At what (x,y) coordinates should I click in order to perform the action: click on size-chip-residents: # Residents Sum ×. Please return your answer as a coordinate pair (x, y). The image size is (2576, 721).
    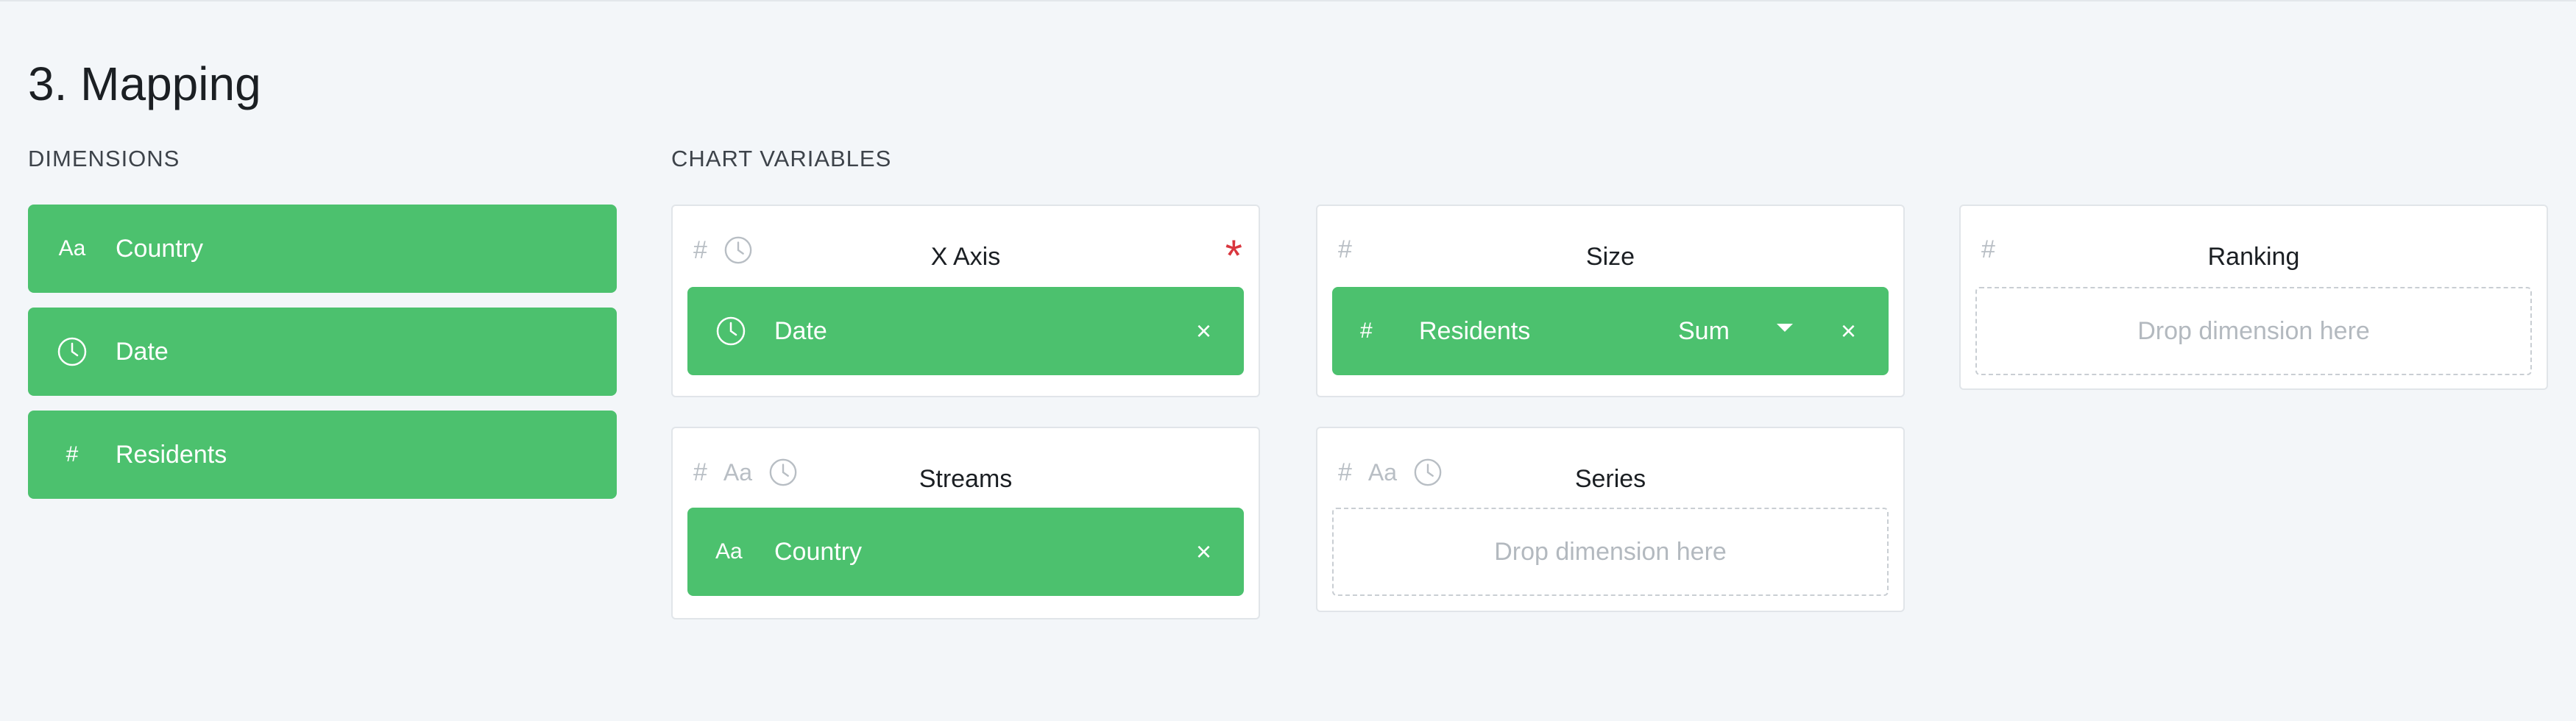
    Looking at the image, I should click on (1610, 331).